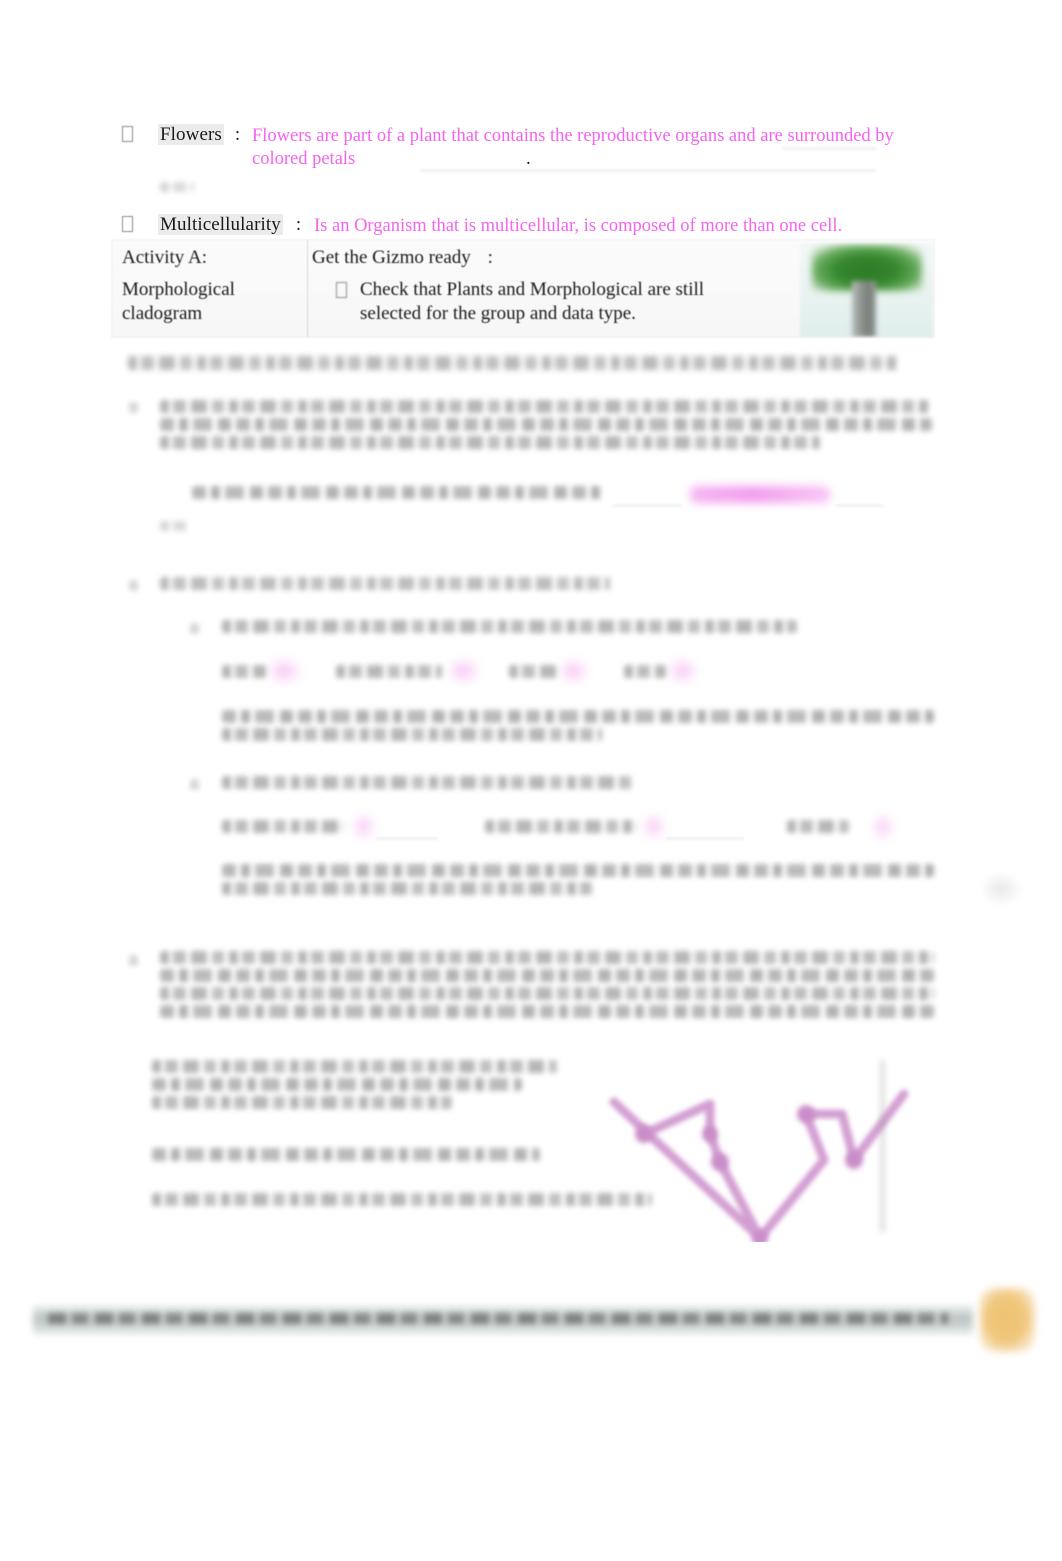  Describe the element at coordinates (133, 960) in the screenshot. I see `list-number-3-redacted` at that location.